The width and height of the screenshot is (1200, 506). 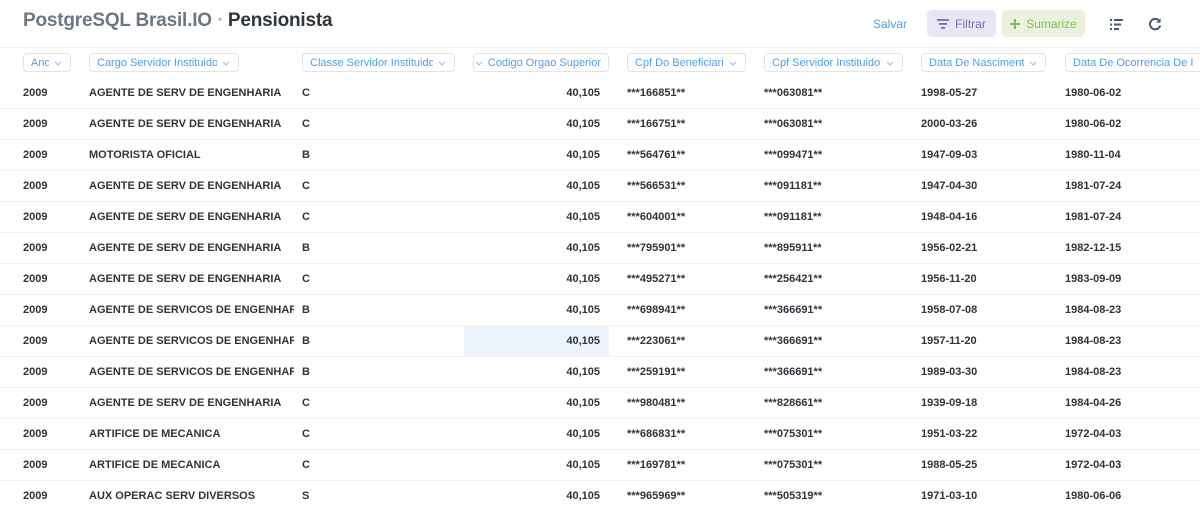 I want to click on cell-data-nascimento: 1956-11-20, so click(x=981, y=279).